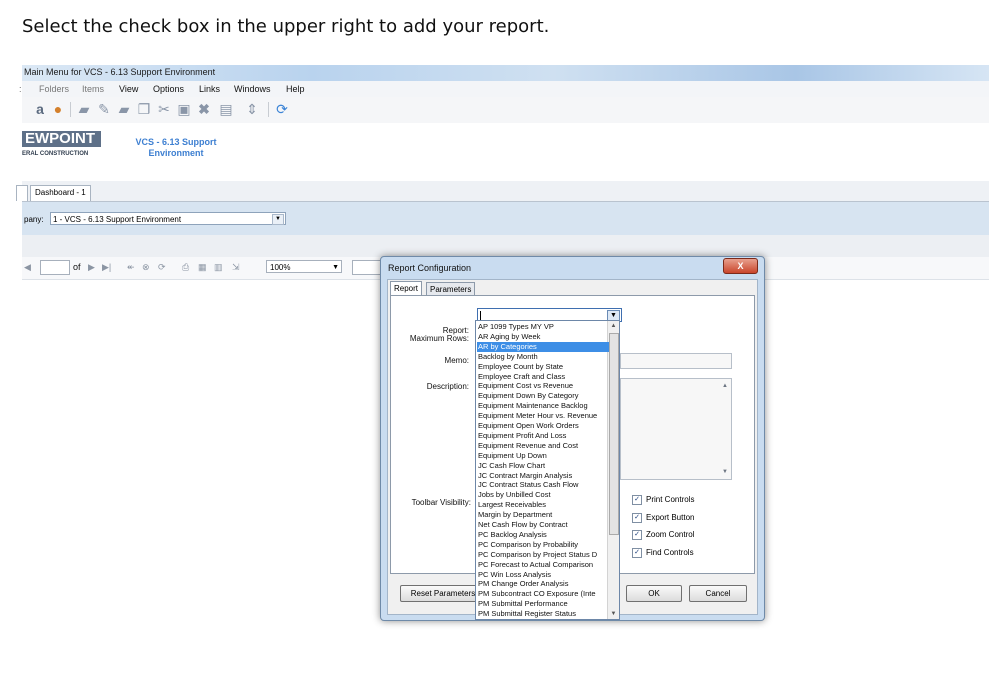 The image size is (989, 674). I want to click on palette-icon: ●, so click(58, 109).